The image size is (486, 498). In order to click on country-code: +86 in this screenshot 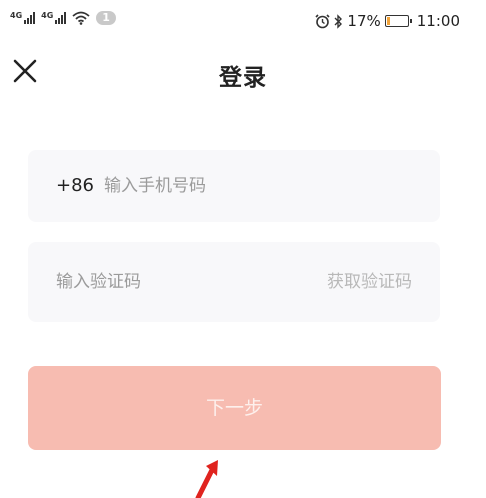, I will do `click(75, 186)`.